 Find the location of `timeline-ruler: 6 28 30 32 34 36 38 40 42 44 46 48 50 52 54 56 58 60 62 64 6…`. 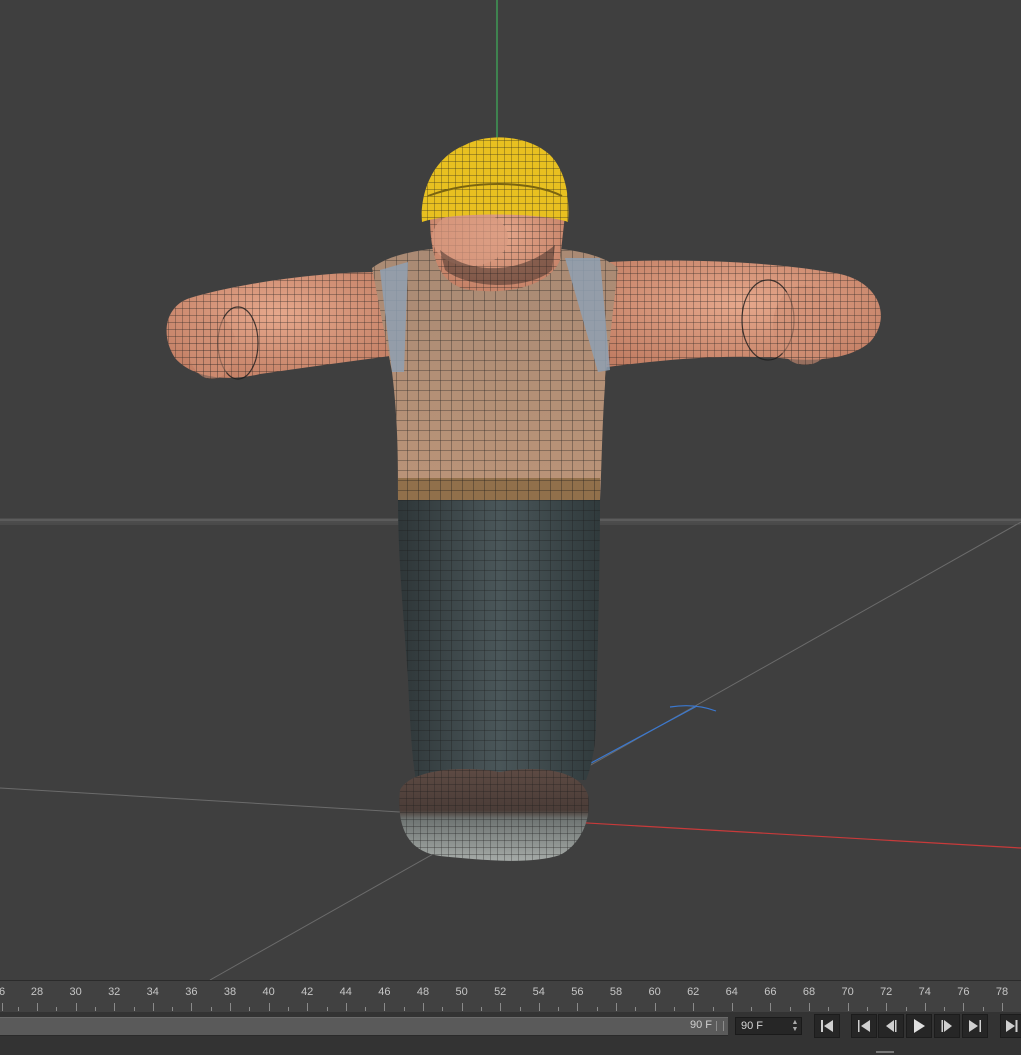

timeline-ruler: 6 28 30 32 34 36 38 40 42 44 46 48 50 52 54 56 58 60 62 64 6… is located at coordinates (510, 996).